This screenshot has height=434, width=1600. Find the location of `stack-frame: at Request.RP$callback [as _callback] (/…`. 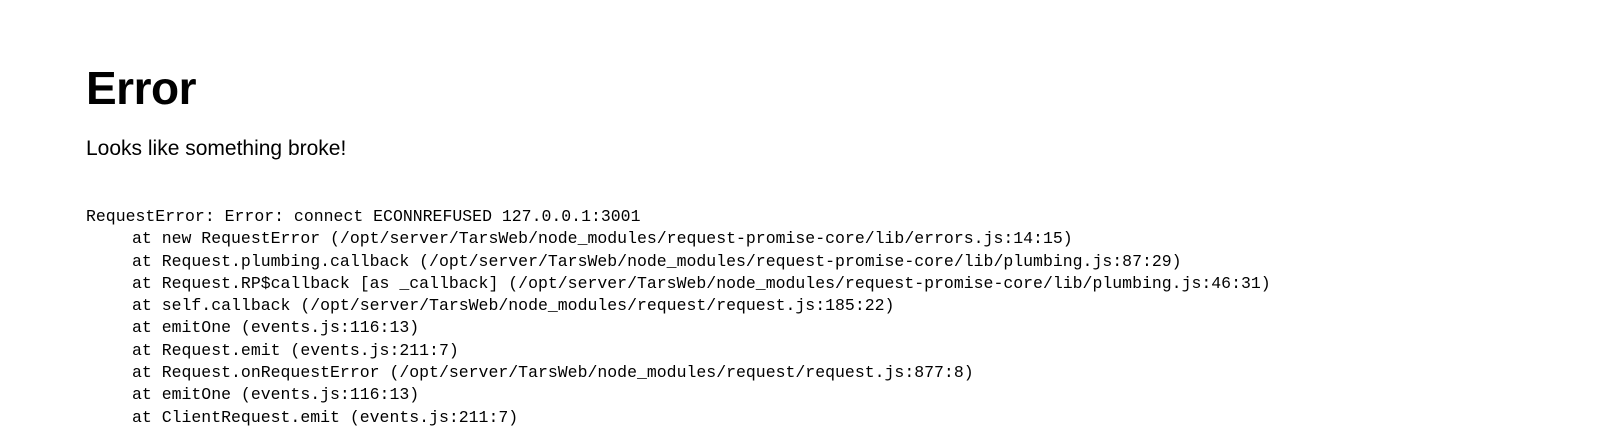

stack-frame: at Request.RP$callback [as _callback] (/… is located at coordinates (701, 283).